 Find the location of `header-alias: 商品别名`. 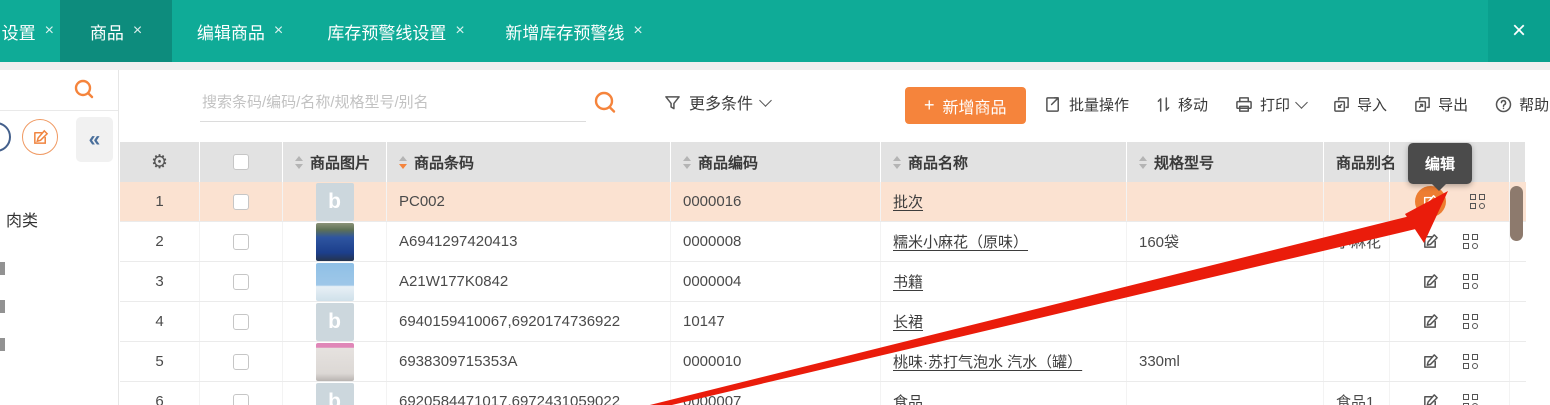

header-alias: 商品别名 is located at coordinates (1360, 162).